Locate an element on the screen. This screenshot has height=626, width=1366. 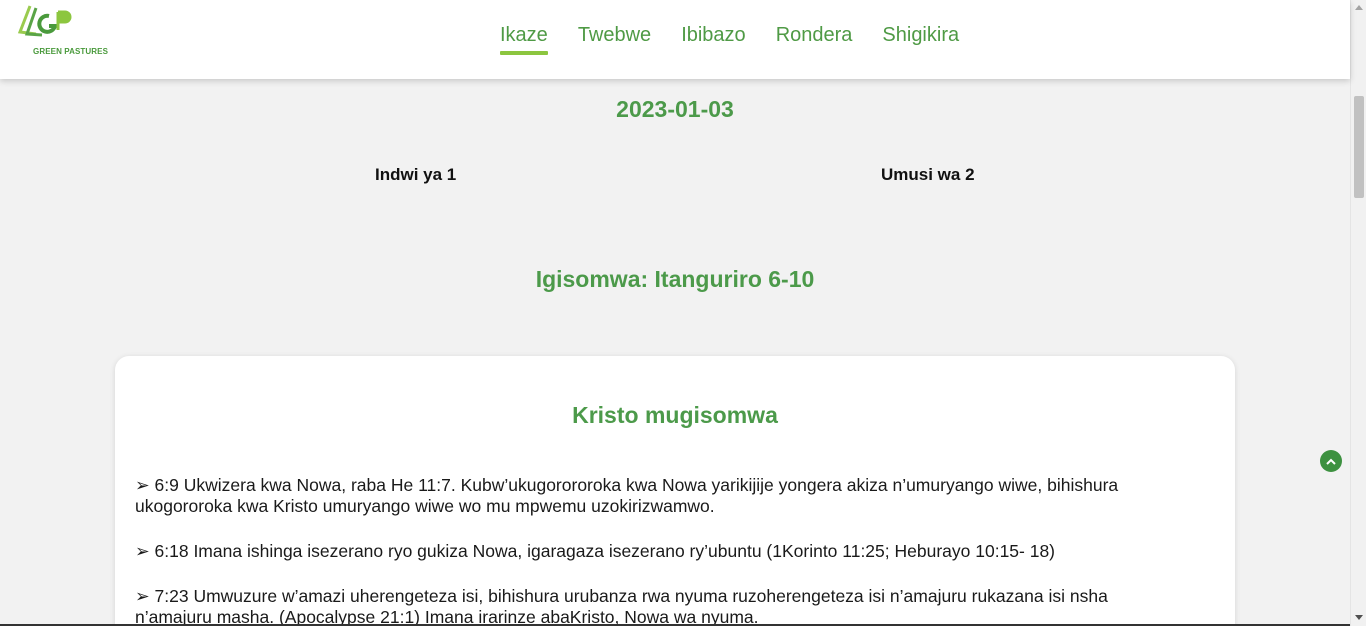
logo: GREEN PASTURES is located at coordinates (62, 30).